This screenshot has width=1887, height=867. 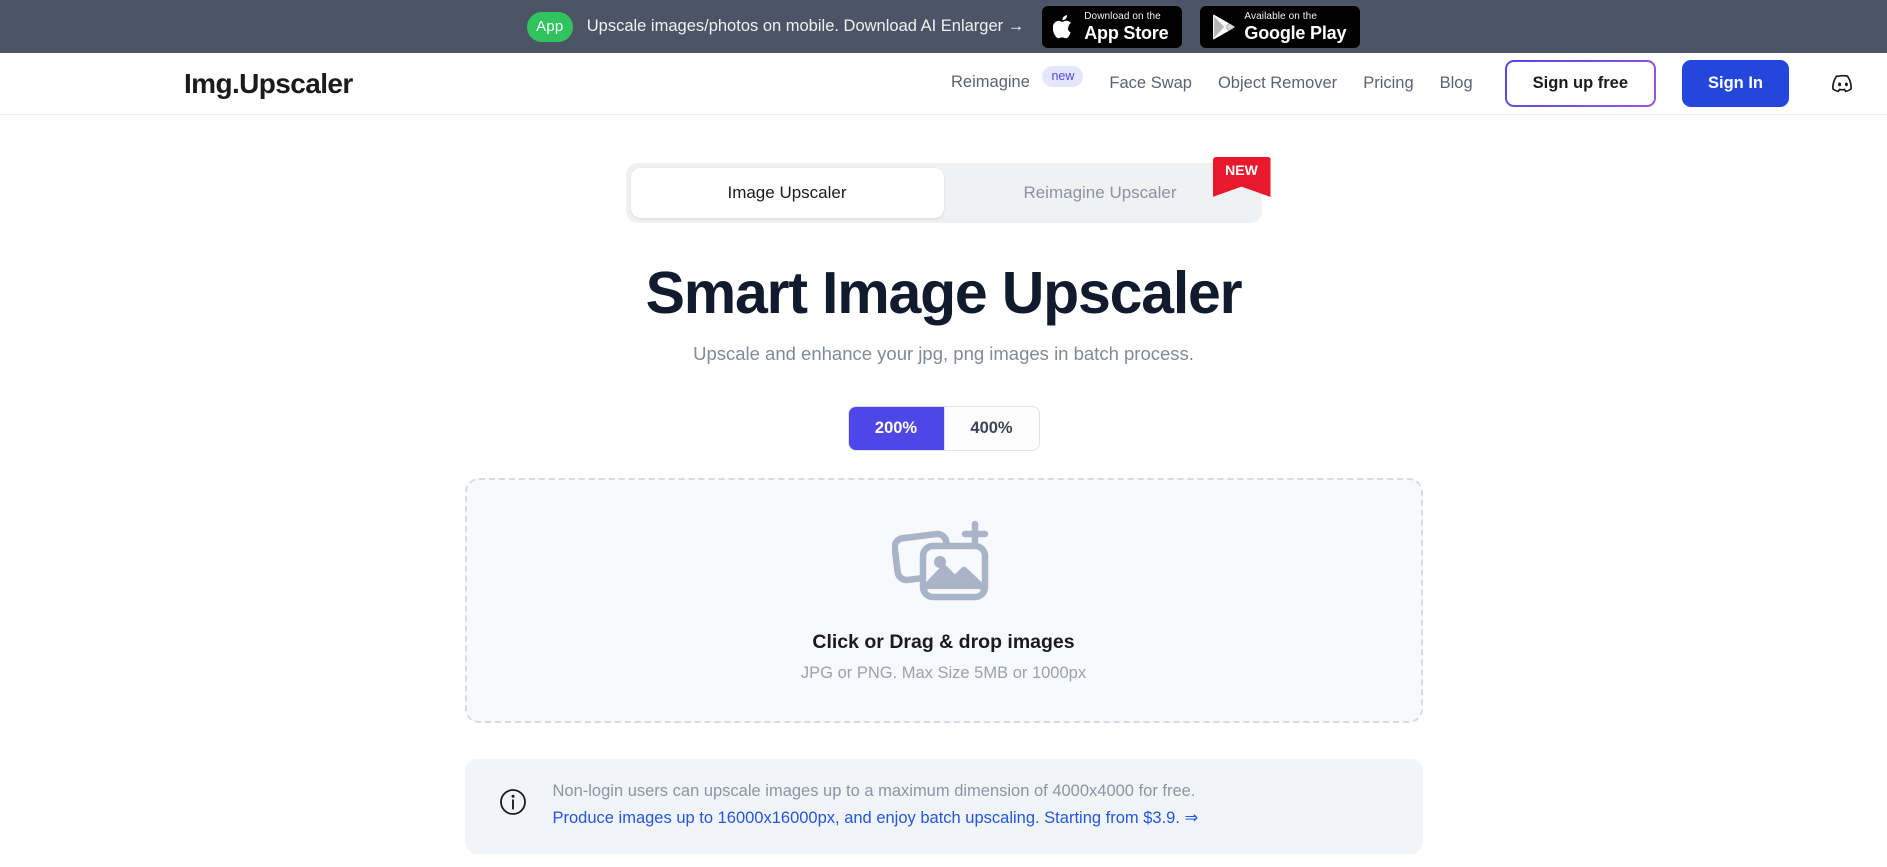 I want to click on dropzone-title: Click or Drag & drop images, so click(x=943, y=641).